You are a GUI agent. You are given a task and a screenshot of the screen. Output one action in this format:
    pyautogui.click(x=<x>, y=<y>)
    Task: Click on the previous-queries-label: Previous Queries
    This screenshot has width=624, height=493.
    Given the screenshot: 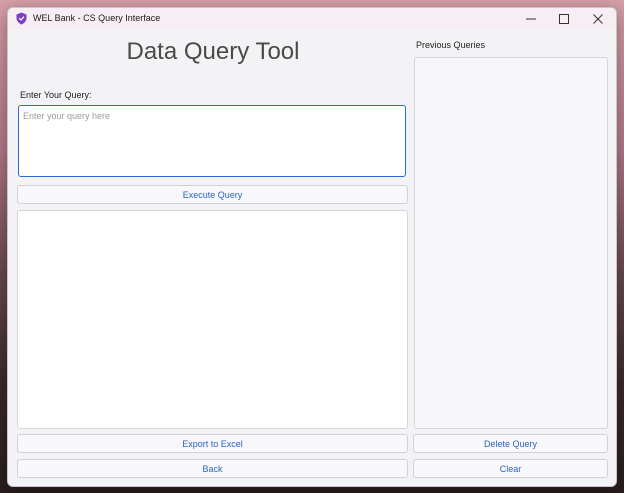 What is the action you would take?
    pyautogui.click(x=451, y=45)
    